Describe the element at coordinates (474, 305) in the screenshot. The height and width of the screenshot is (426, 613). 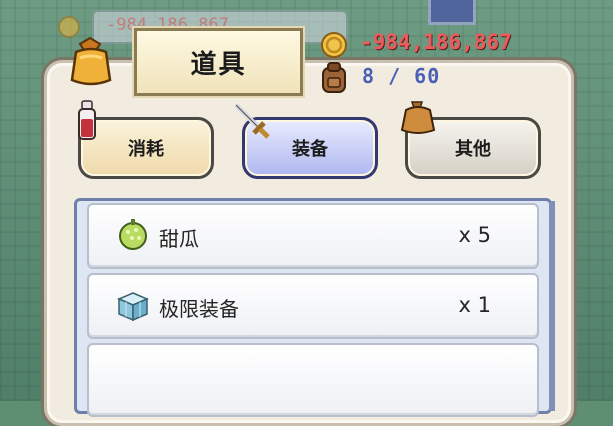
I see `item-quantity: x 1` at that location.